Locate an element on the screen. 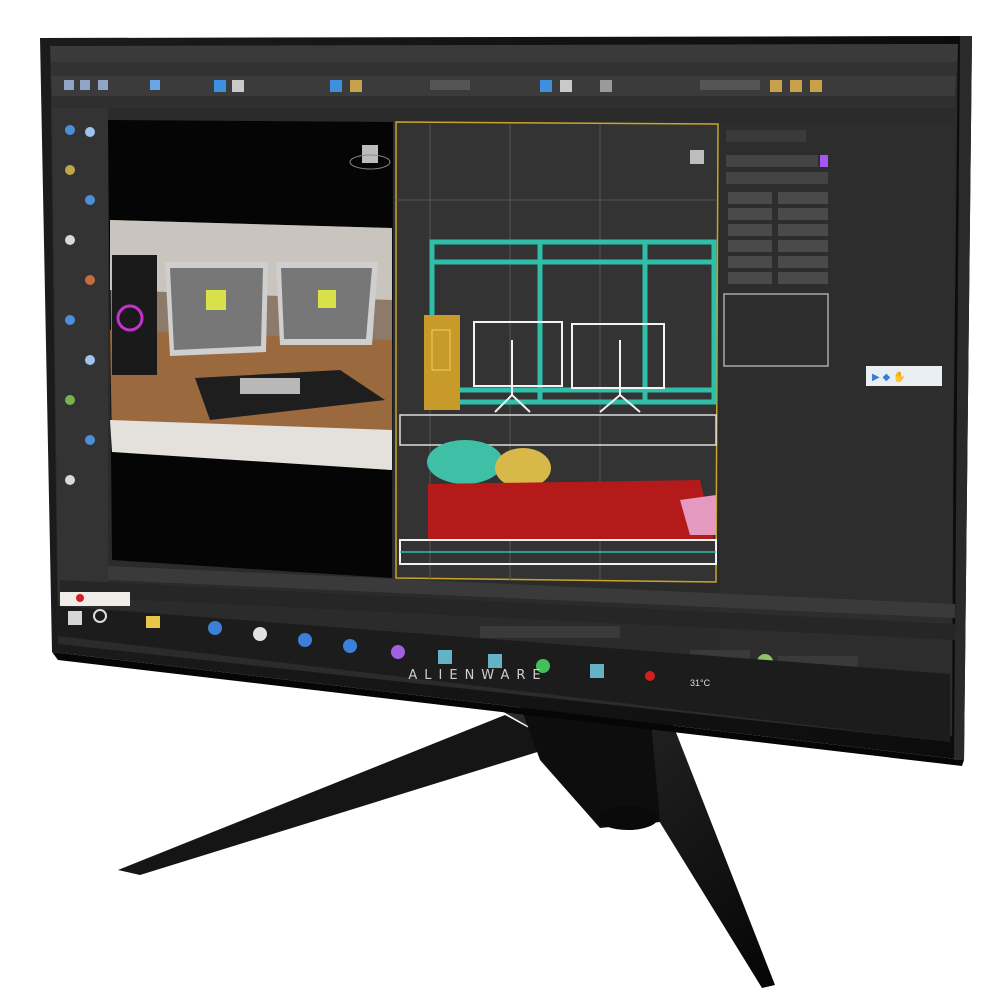 The height and width of the screenshot is (1005, 1000). camera-render-viewport is located at coordinates (250, 349).